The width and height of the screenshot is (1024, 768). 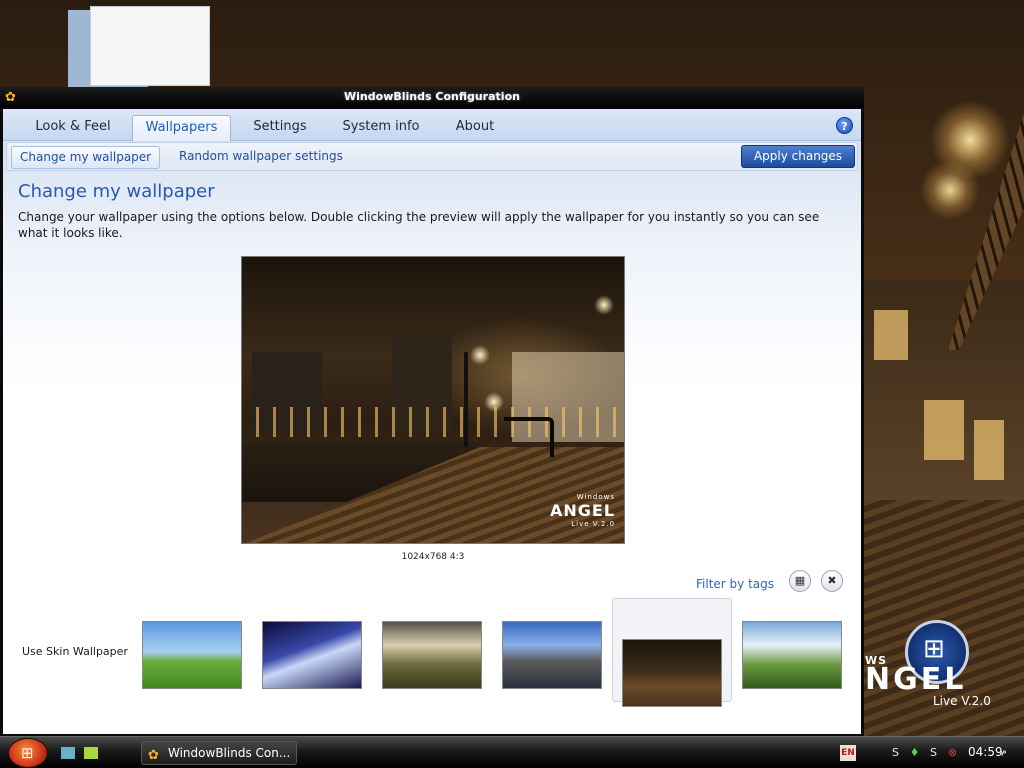 I want to click on title-bar: ✿ WindowBlinds Configuration, so click(x=432, y=98).